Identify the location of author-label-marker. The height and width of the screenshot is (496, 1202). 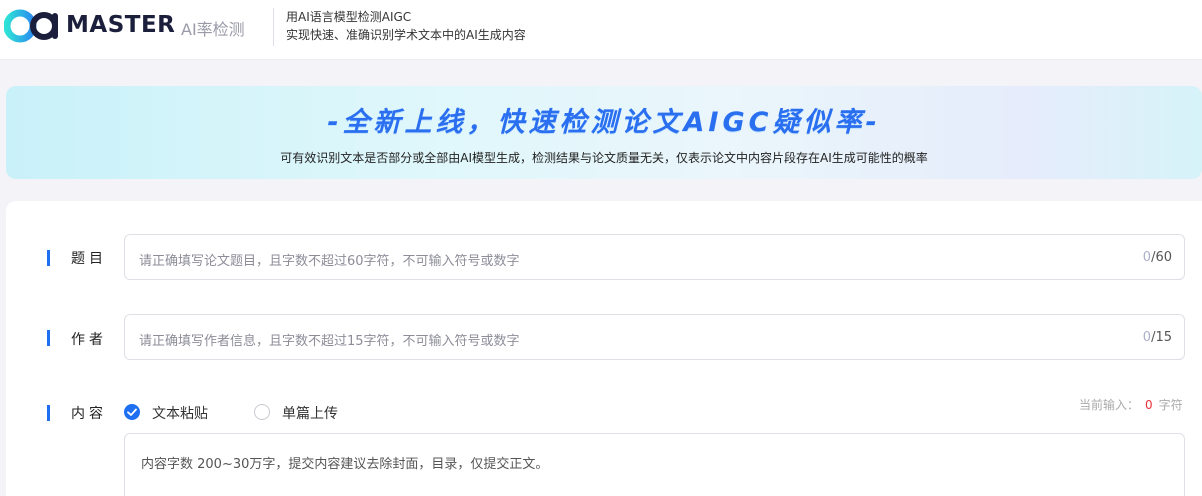
(48, 338).